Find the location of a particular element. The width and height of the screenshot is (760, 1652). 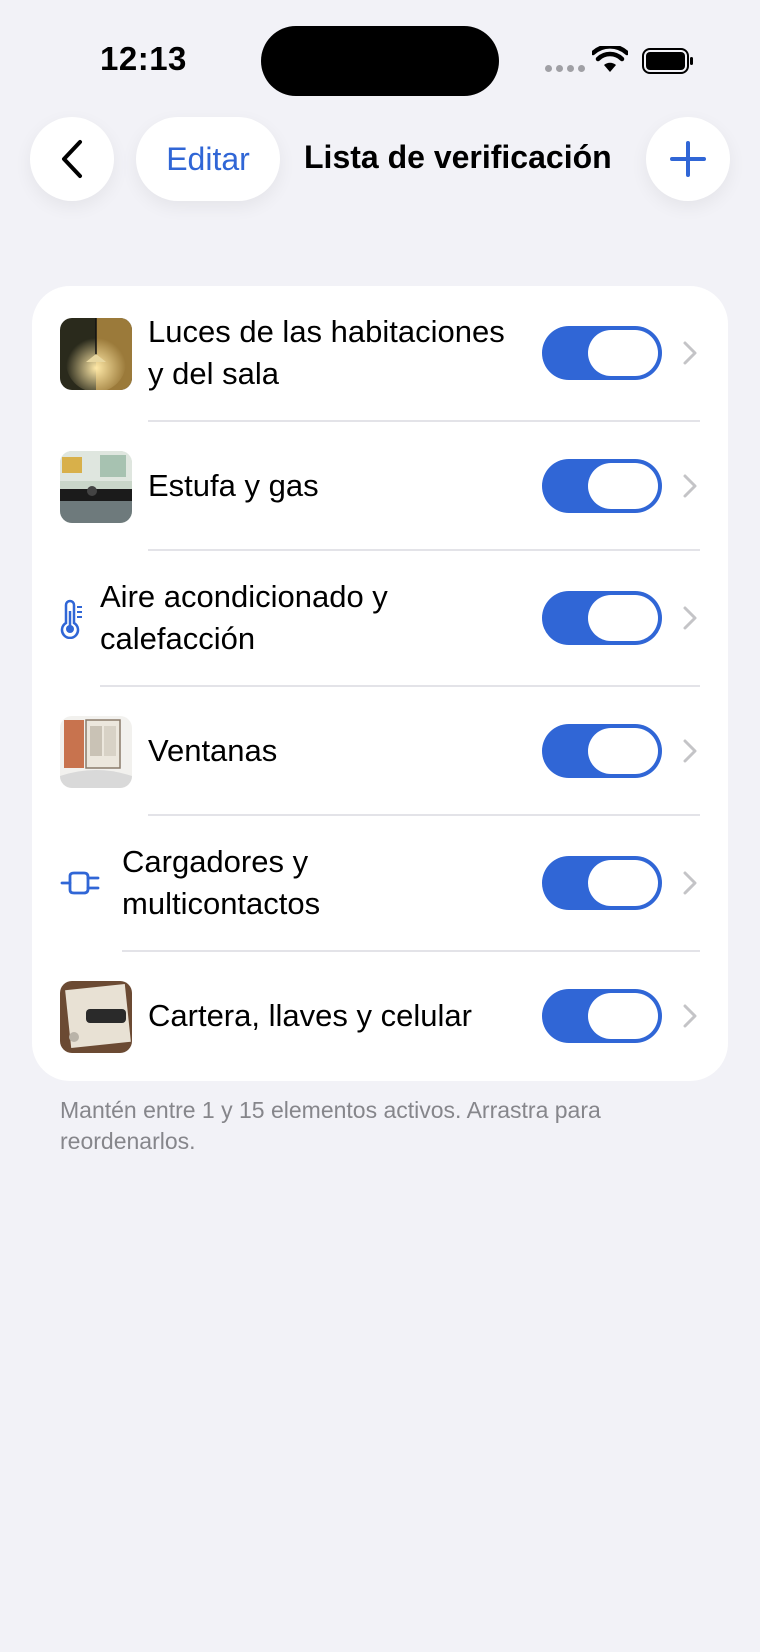

item-label: Cargadores y multicontactos is located at coordinates (221, 882).